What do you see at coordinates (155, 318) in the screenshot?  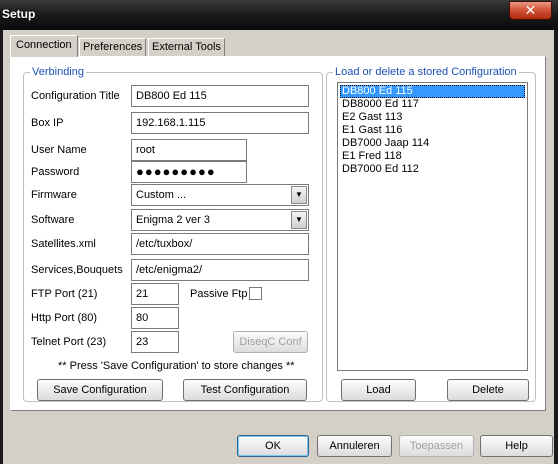 I see `http-port-input: 80` at bounding box center [155, 318].